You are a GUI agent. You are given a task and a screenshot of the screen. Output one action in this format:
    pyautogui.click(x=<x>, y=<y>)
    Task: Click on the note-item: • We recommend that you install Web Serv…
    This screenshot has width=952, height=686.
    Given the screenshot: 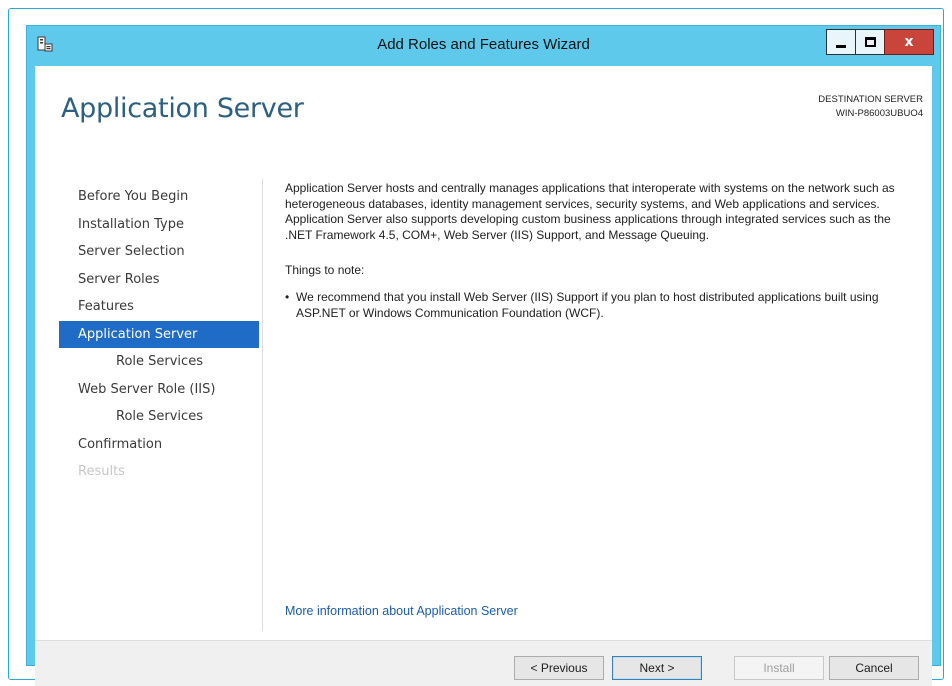 What is the action you would take?
    pyautogui.click(x=601, y=305)
    